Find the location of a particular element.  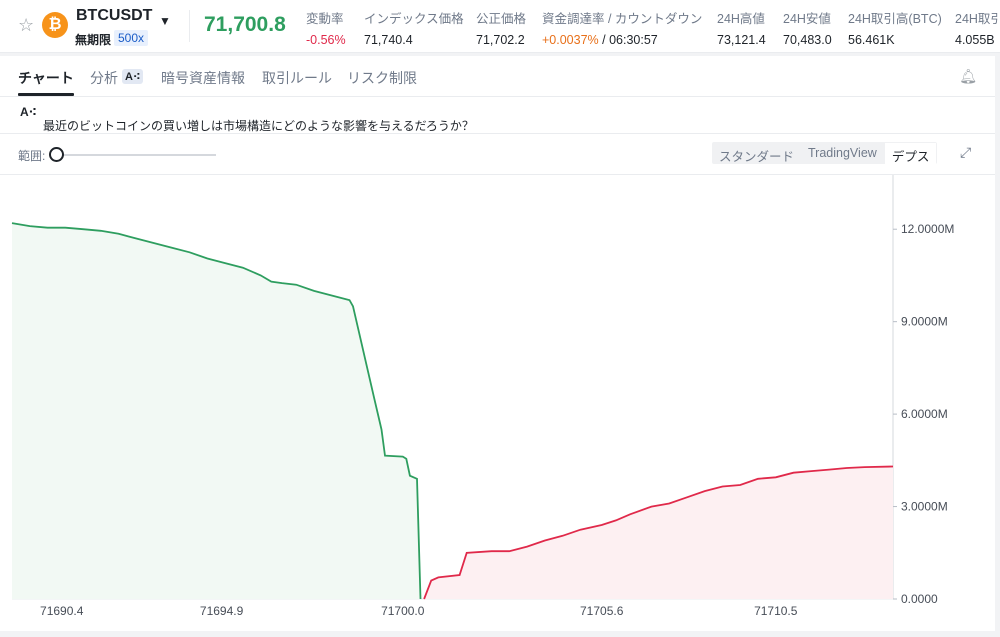

bitcoin-icon: ₿ is located at coordinates (55, 25).